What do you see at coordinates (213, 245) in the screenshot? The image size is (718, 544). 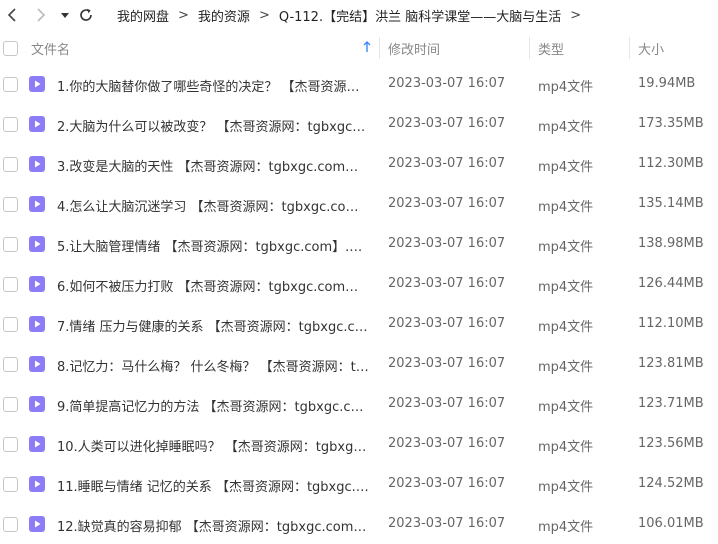 I see `file-name: 5.让大脑管理情绪 【杰哥资源网：tgbxgc.com】.mp4` at bounding box center [213, 245].